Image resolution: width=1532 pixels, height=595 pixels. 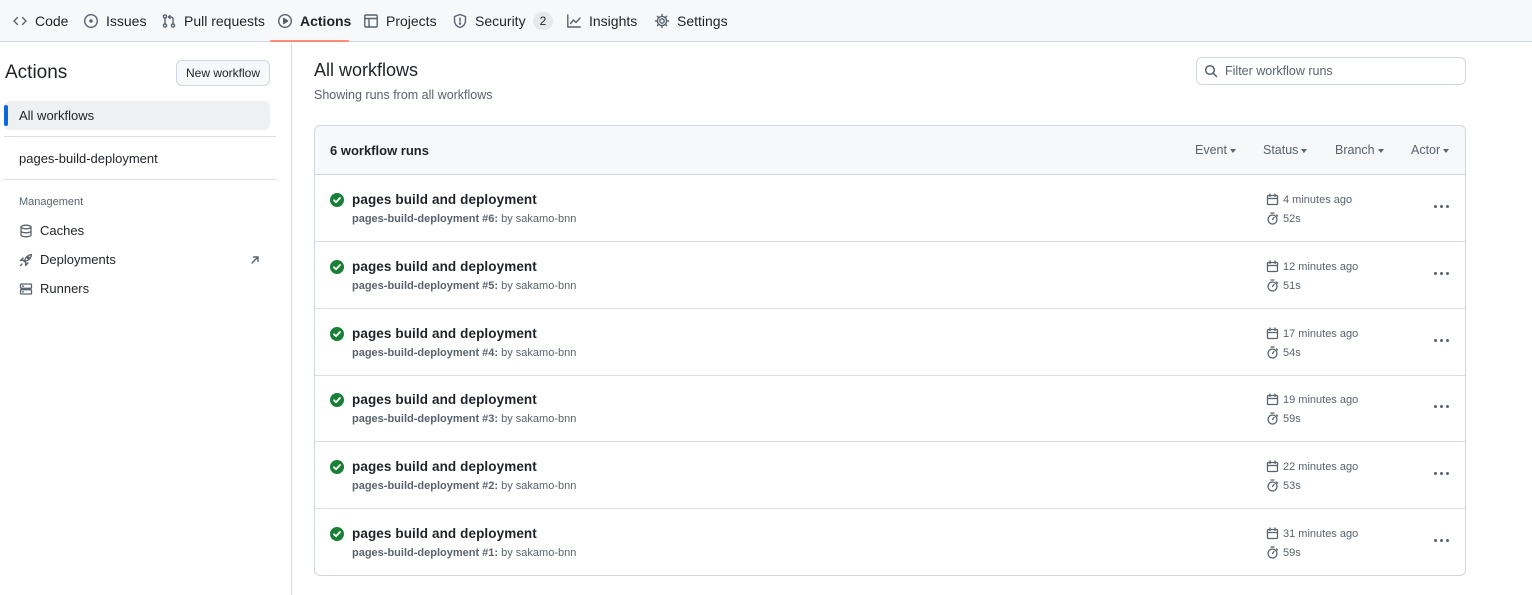 I want to click on tab-insights-label: Insights, so click(x=613, y=21).